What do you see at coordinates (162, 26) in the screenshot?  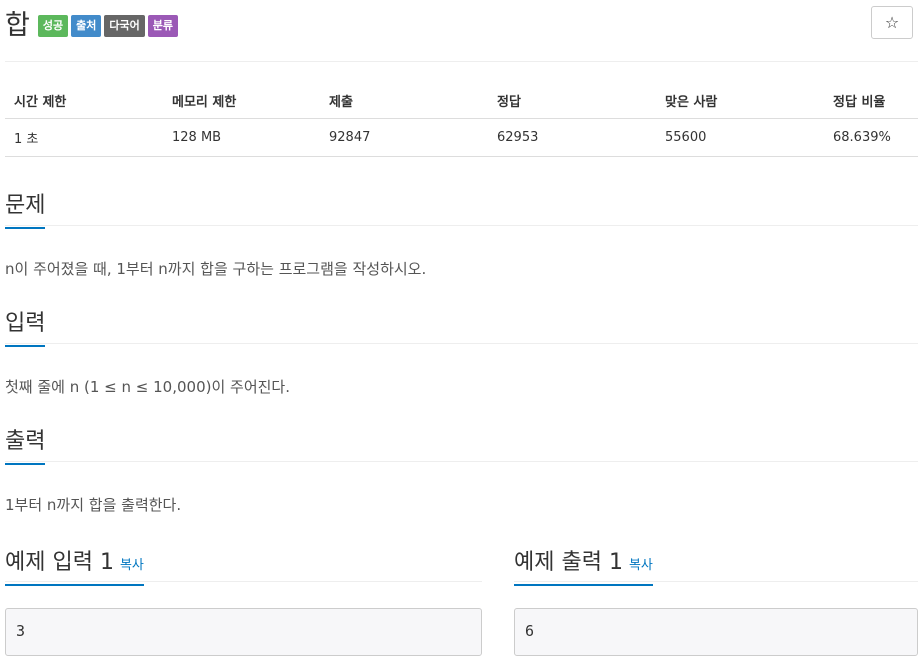 I see `badge-category: 분류` at bounding box center [162, 26].